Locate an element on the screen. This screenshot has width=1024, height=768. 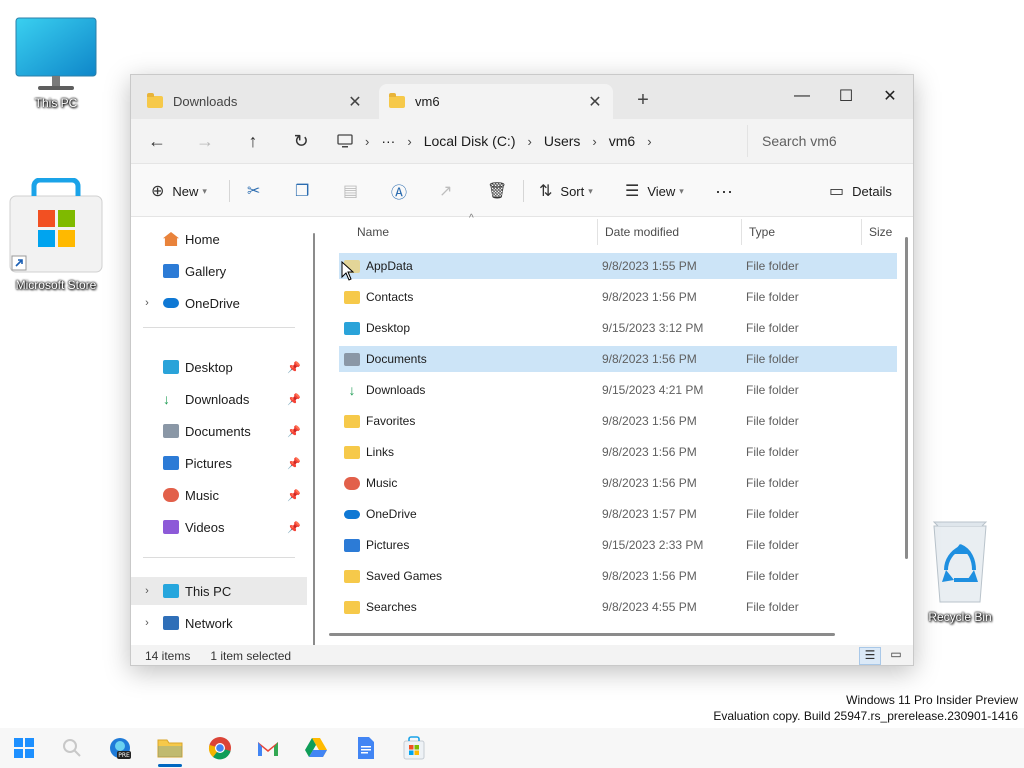
nav-item-pictures: Pictures 📌 is located at coordinates (219, 463).